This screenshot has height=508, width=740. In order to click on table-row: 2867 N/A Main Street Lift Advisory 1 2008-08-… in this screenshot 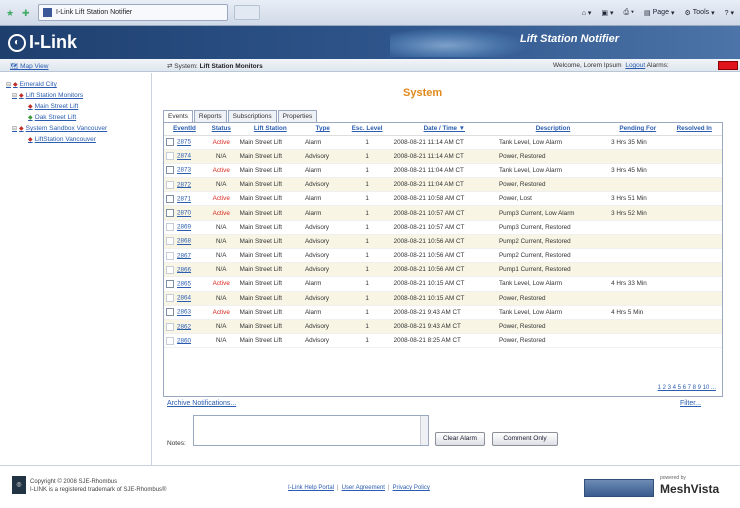, I will do `click(443, 256)`.